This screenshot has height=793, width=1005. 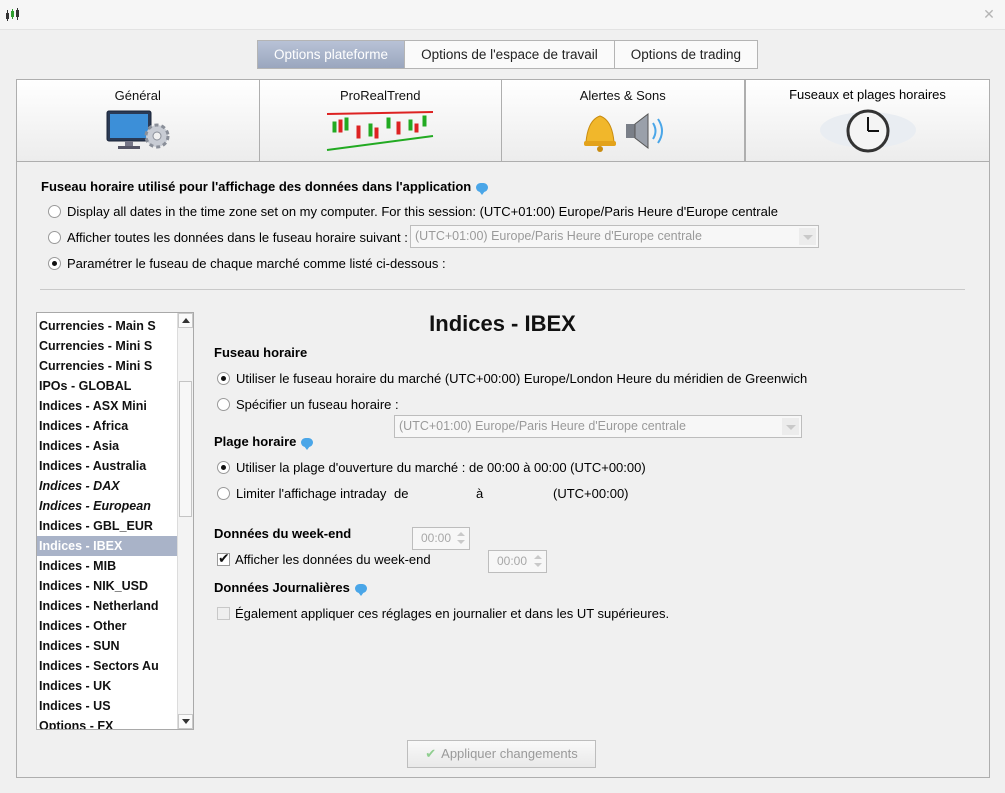 What do you see at coordinates (290, 588) in the screenshot?
I see `daily-heading: Données Journalières` at bounding box center [290, 588].